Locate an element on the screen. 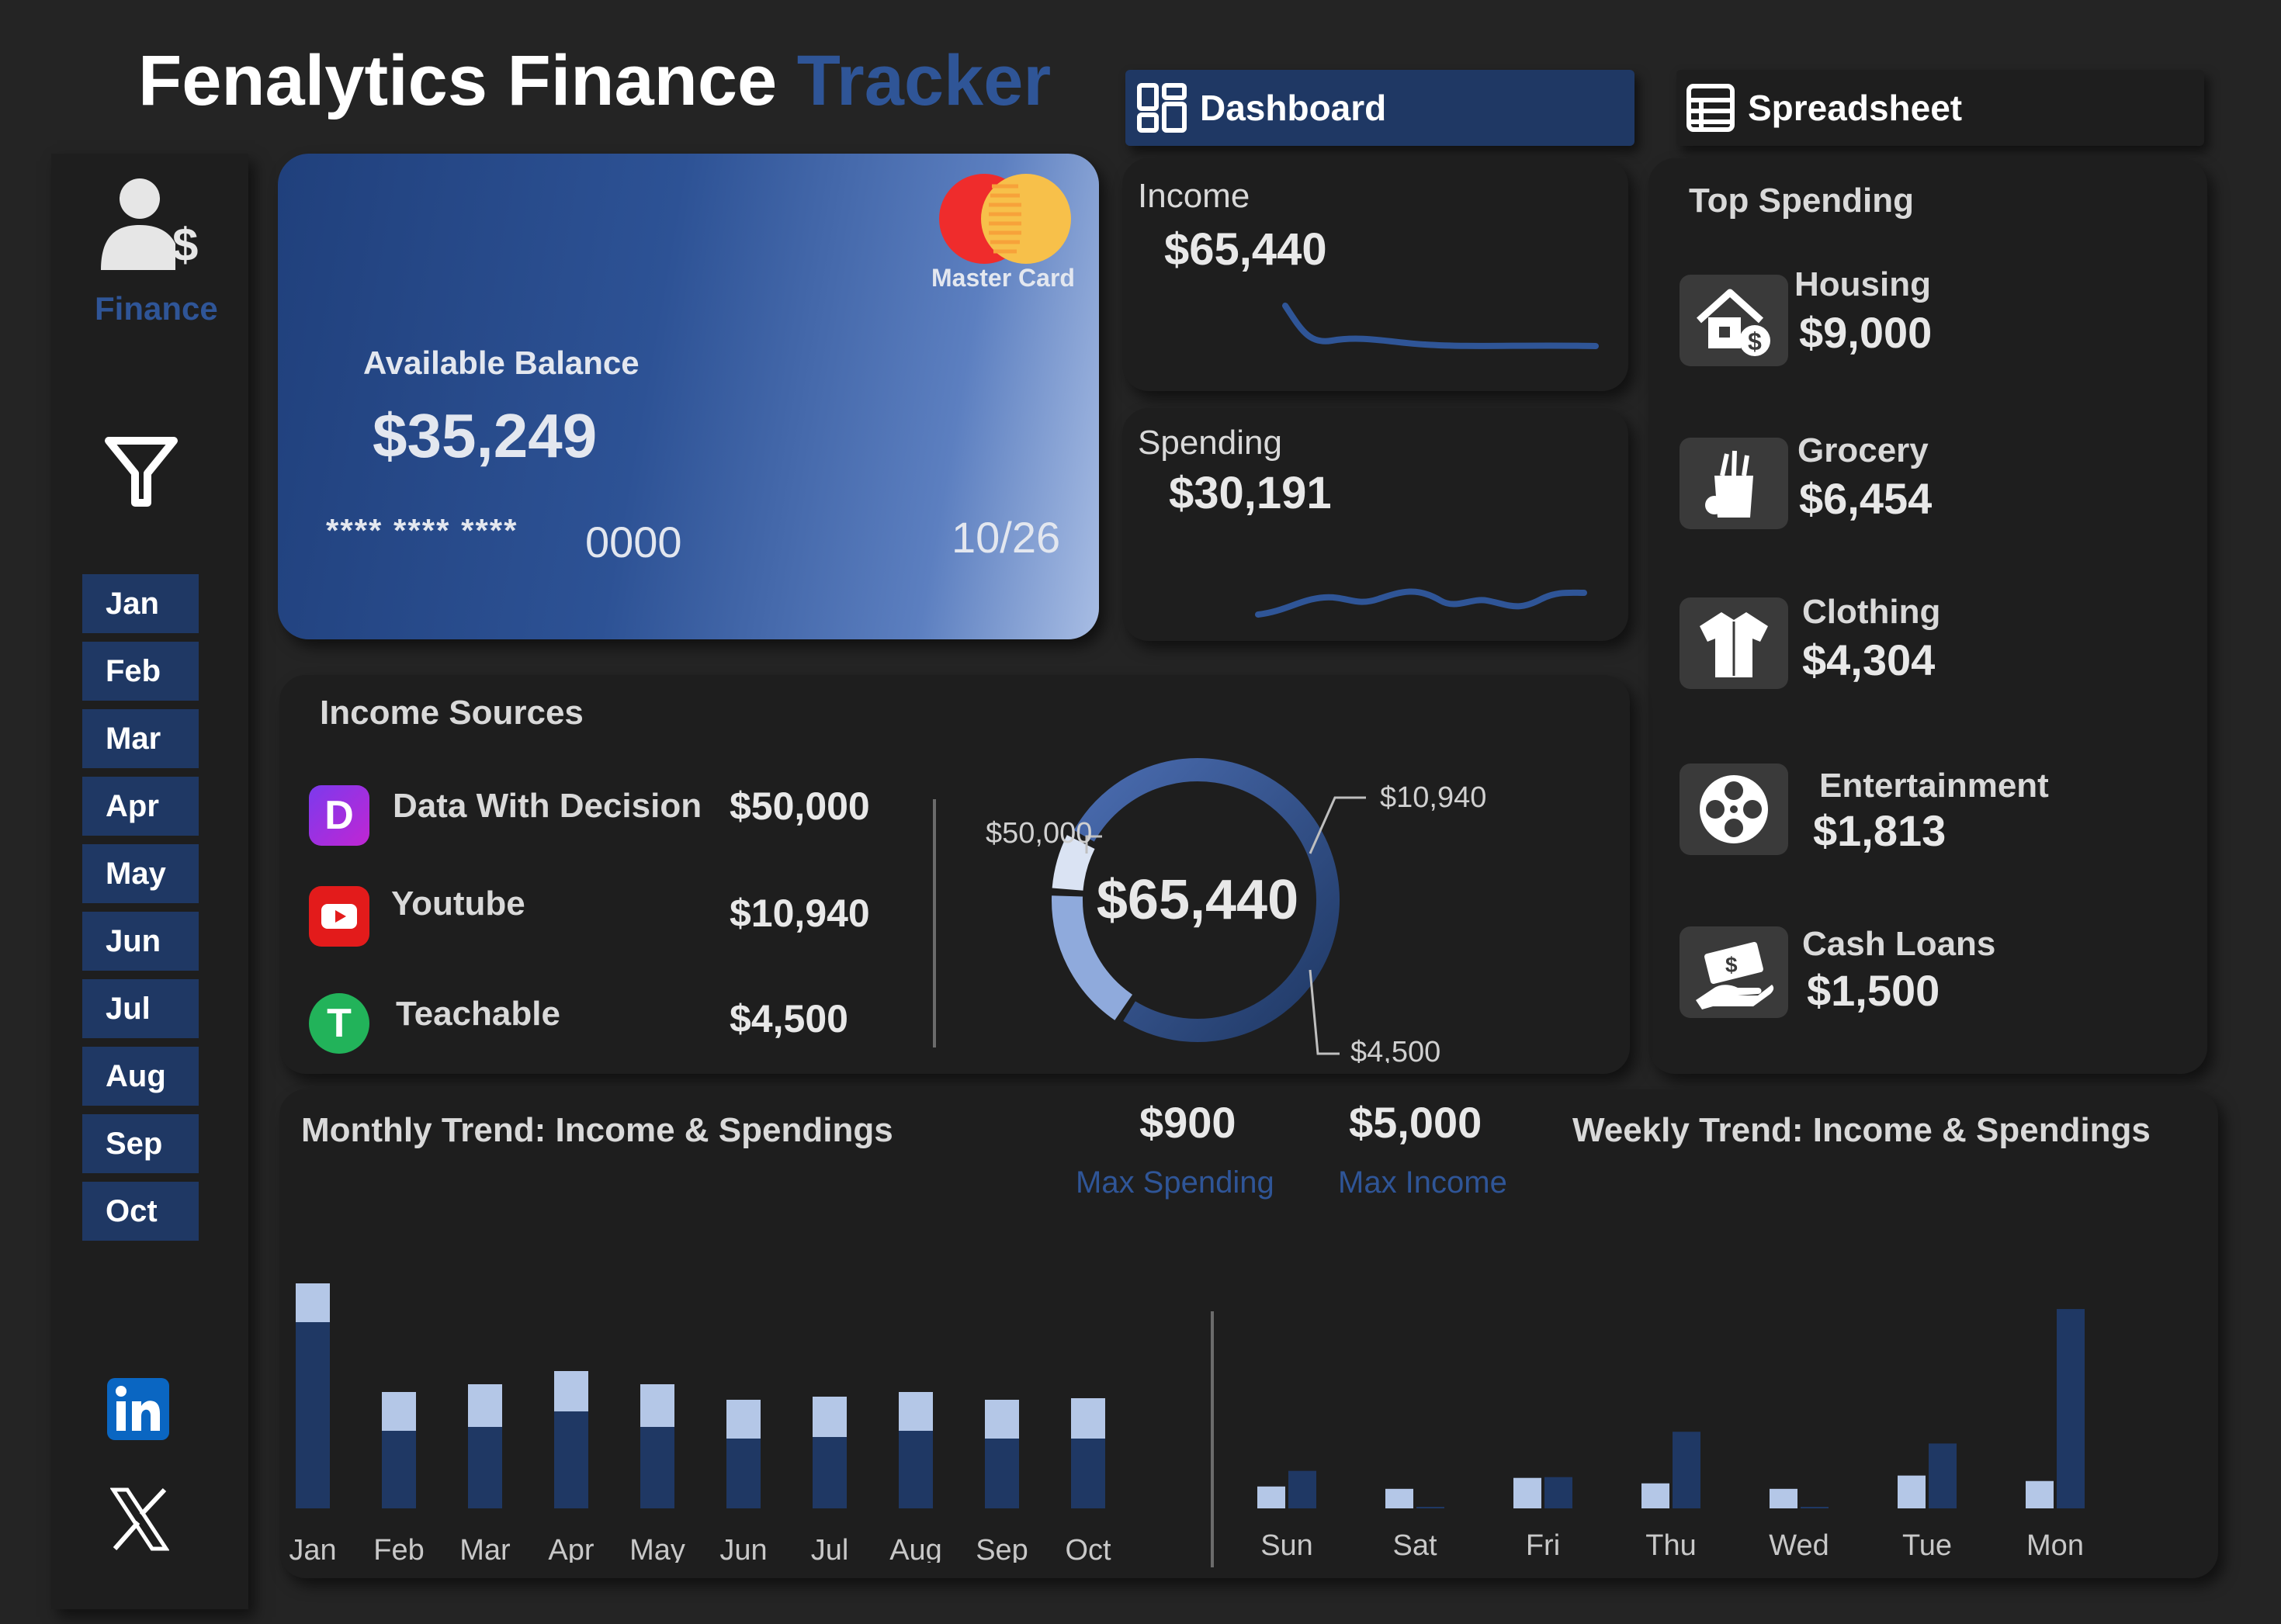 Image resolution: width=2281 pixels, height=1624 pixels. shirt-icon is located at coordinates (1734, 643).